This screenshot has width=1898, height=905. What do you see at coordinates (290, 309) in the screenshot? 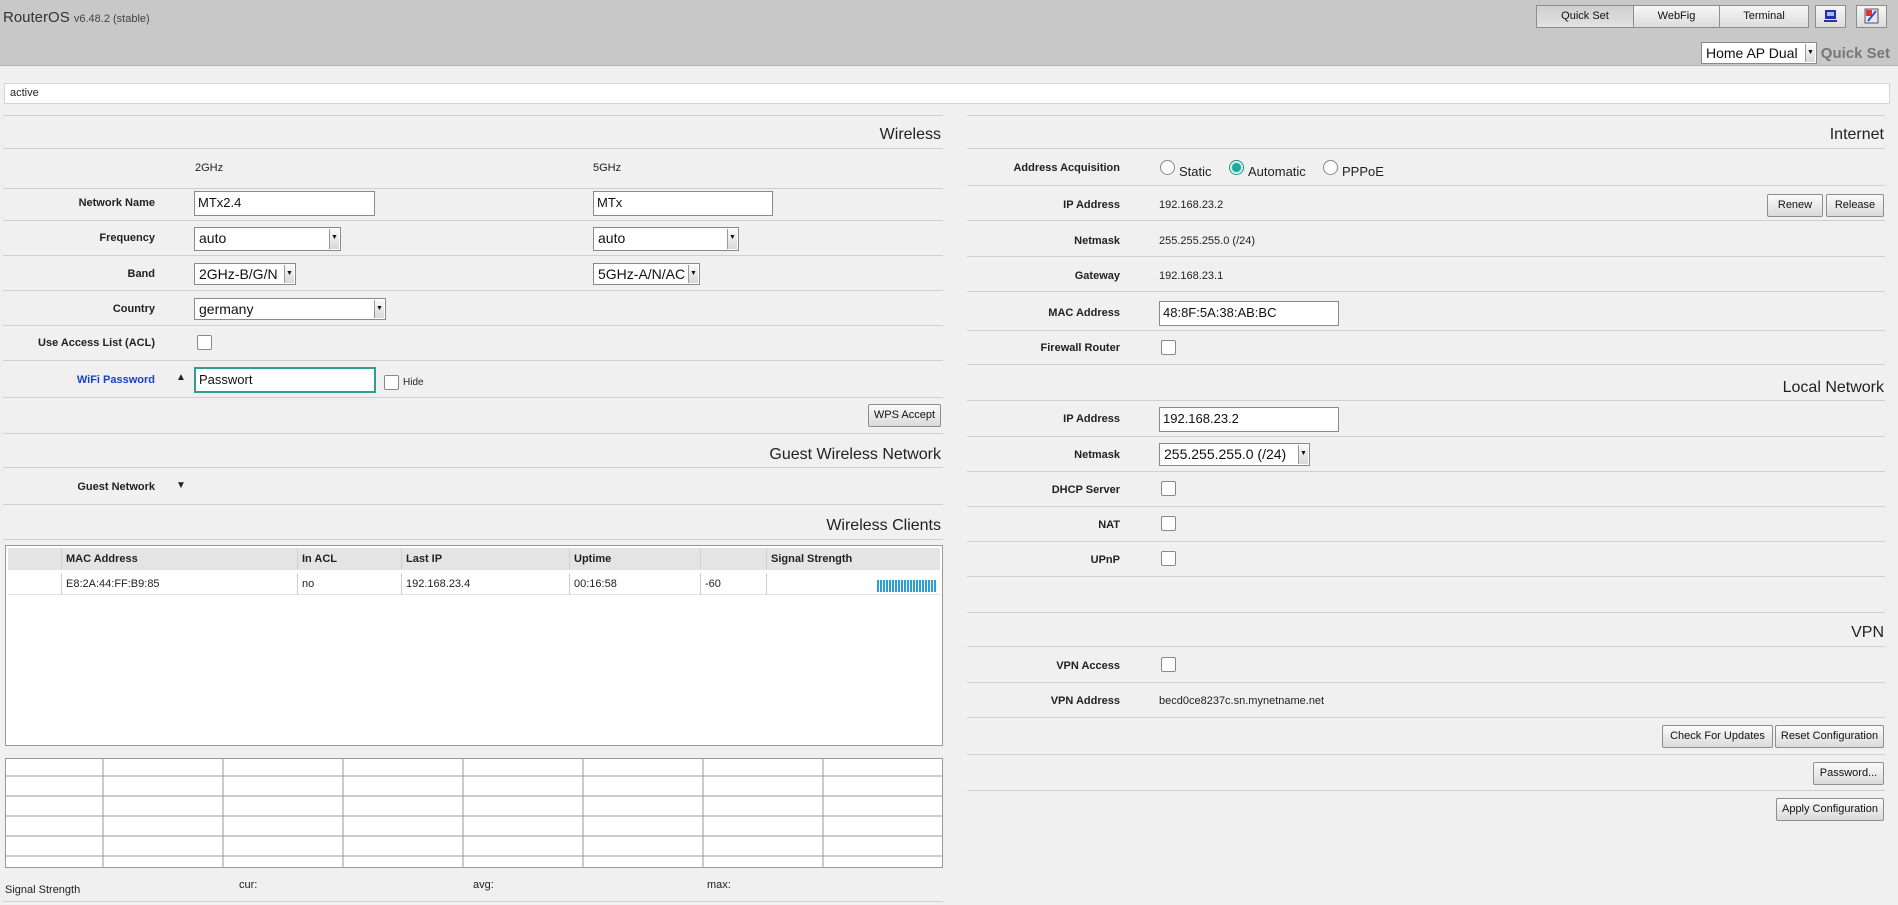
I see `country-select: germany ▼` at bounding box center [290, 309].